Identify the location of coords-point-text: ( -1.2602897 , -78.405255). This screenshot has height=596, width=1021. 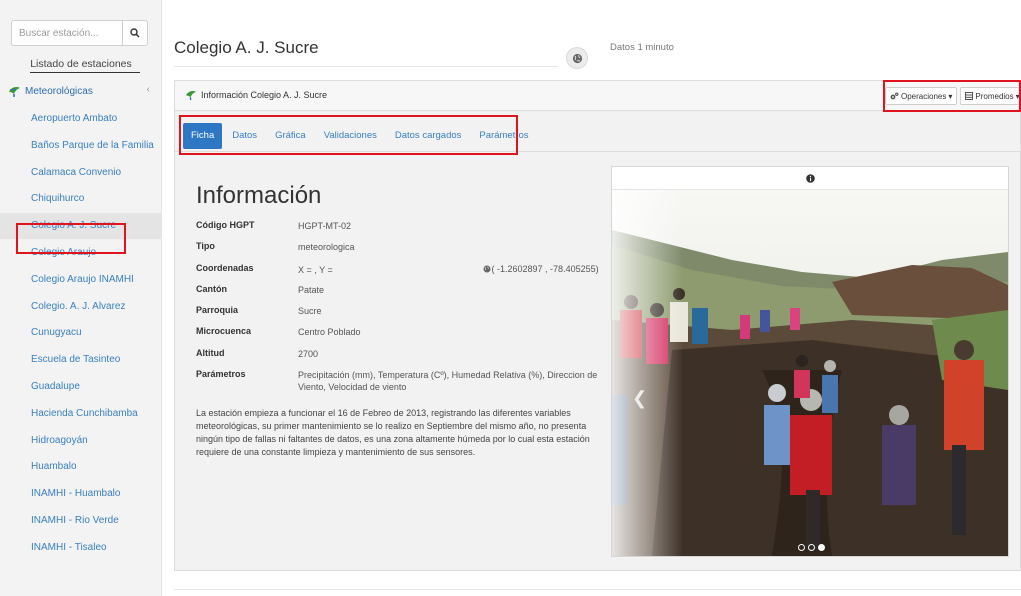
(545, 268).